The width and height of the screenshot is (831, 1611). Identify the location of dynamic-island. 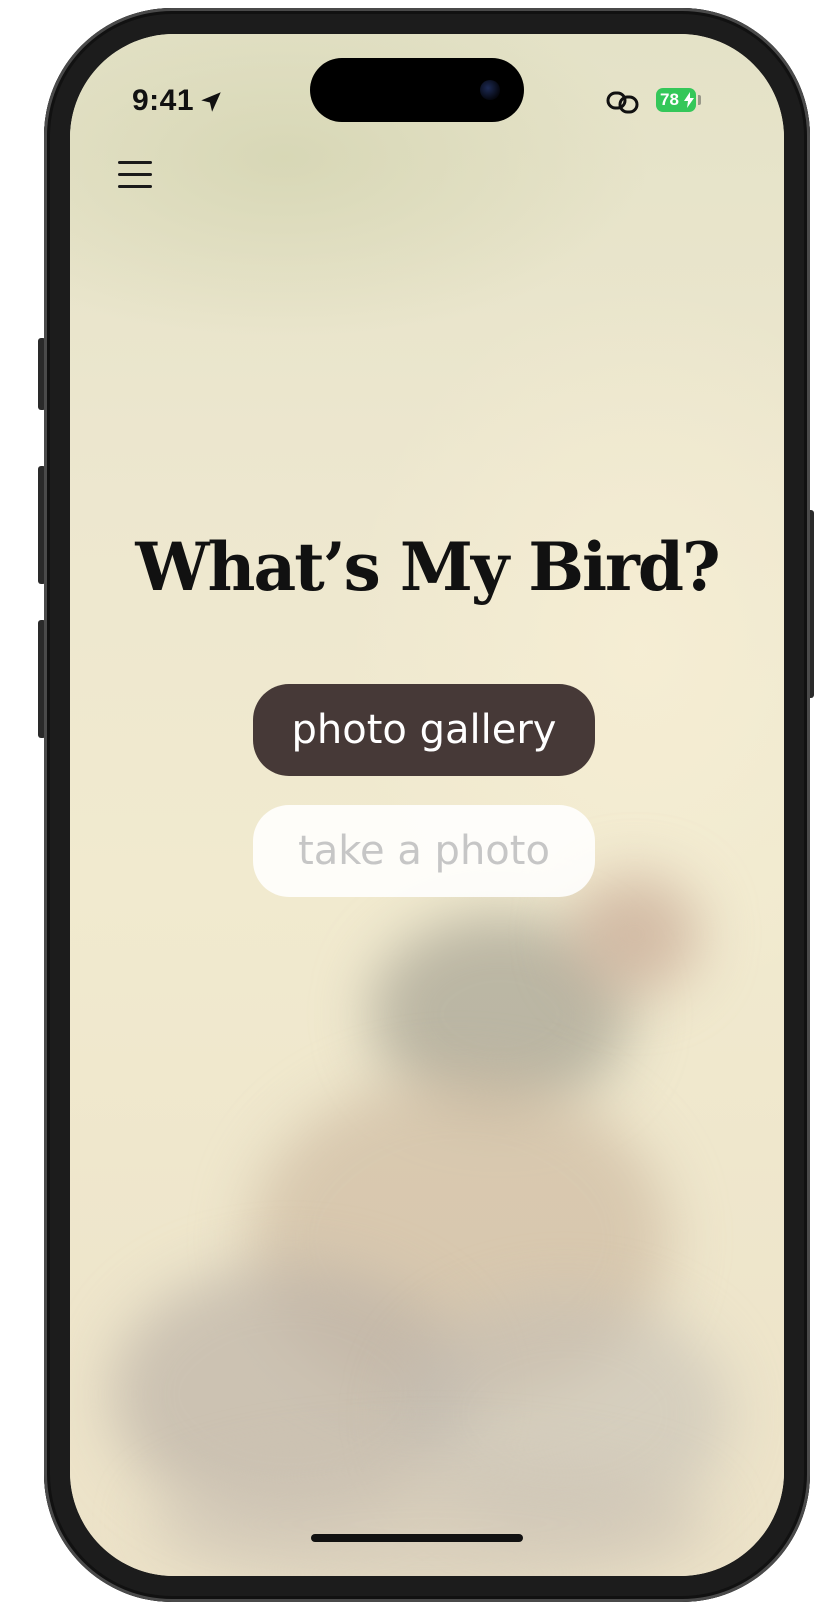
(417, 90).